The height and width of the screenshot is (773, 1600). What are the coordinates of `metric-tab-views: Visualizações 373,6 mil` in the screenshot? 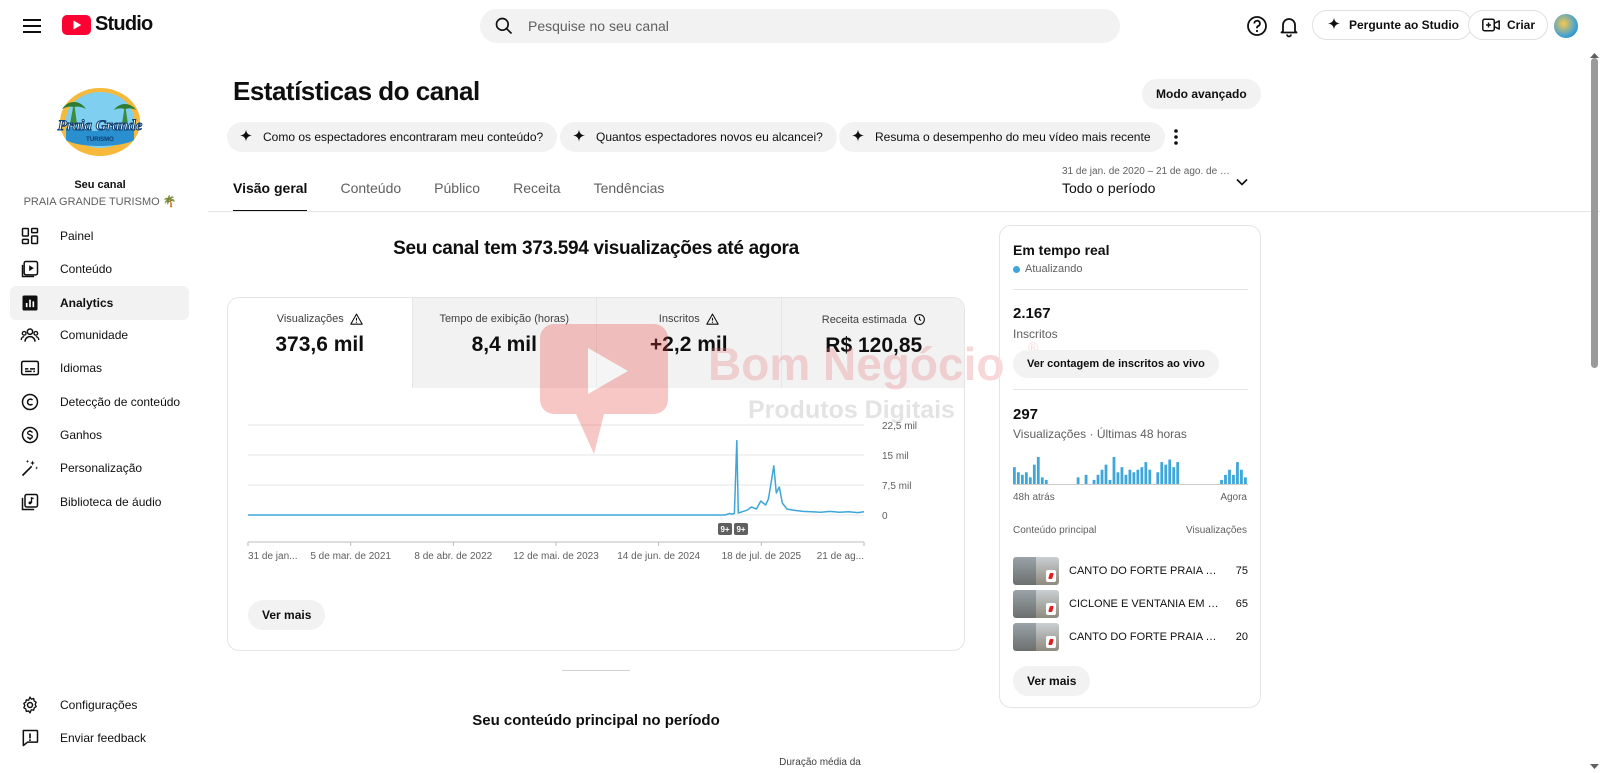 It's located at (320, 343).